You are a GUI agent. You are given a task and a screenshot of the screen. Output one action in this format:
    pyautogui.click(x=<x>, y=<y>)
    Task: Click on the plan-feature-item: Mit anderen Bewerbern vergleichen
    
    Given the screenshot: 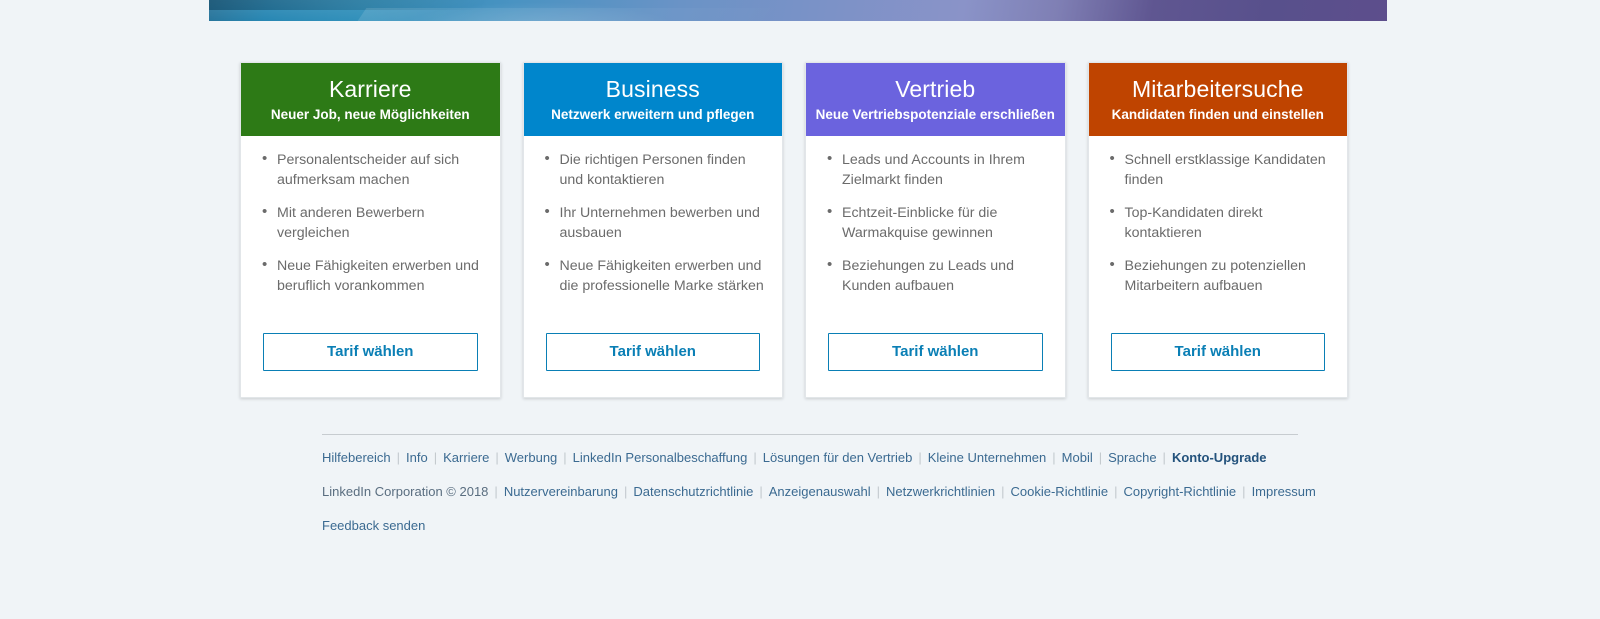 What is the action you would take?
    pyautogui.click(x=373, y=222)
    